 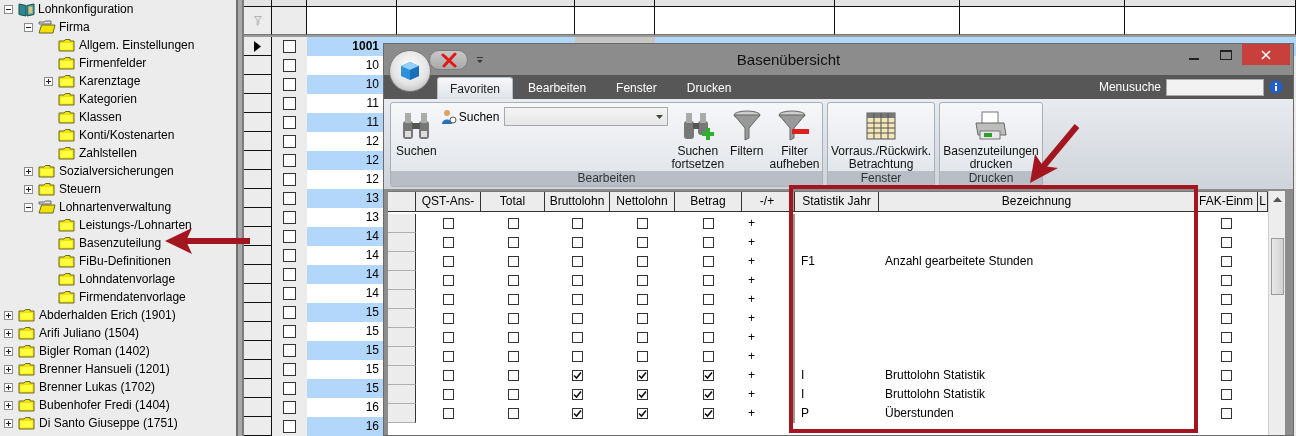 What do you see at coordinates (577, 202) in the screenshot?
I see `column-header: Bruttolohn` at bounding box center [577, 202].